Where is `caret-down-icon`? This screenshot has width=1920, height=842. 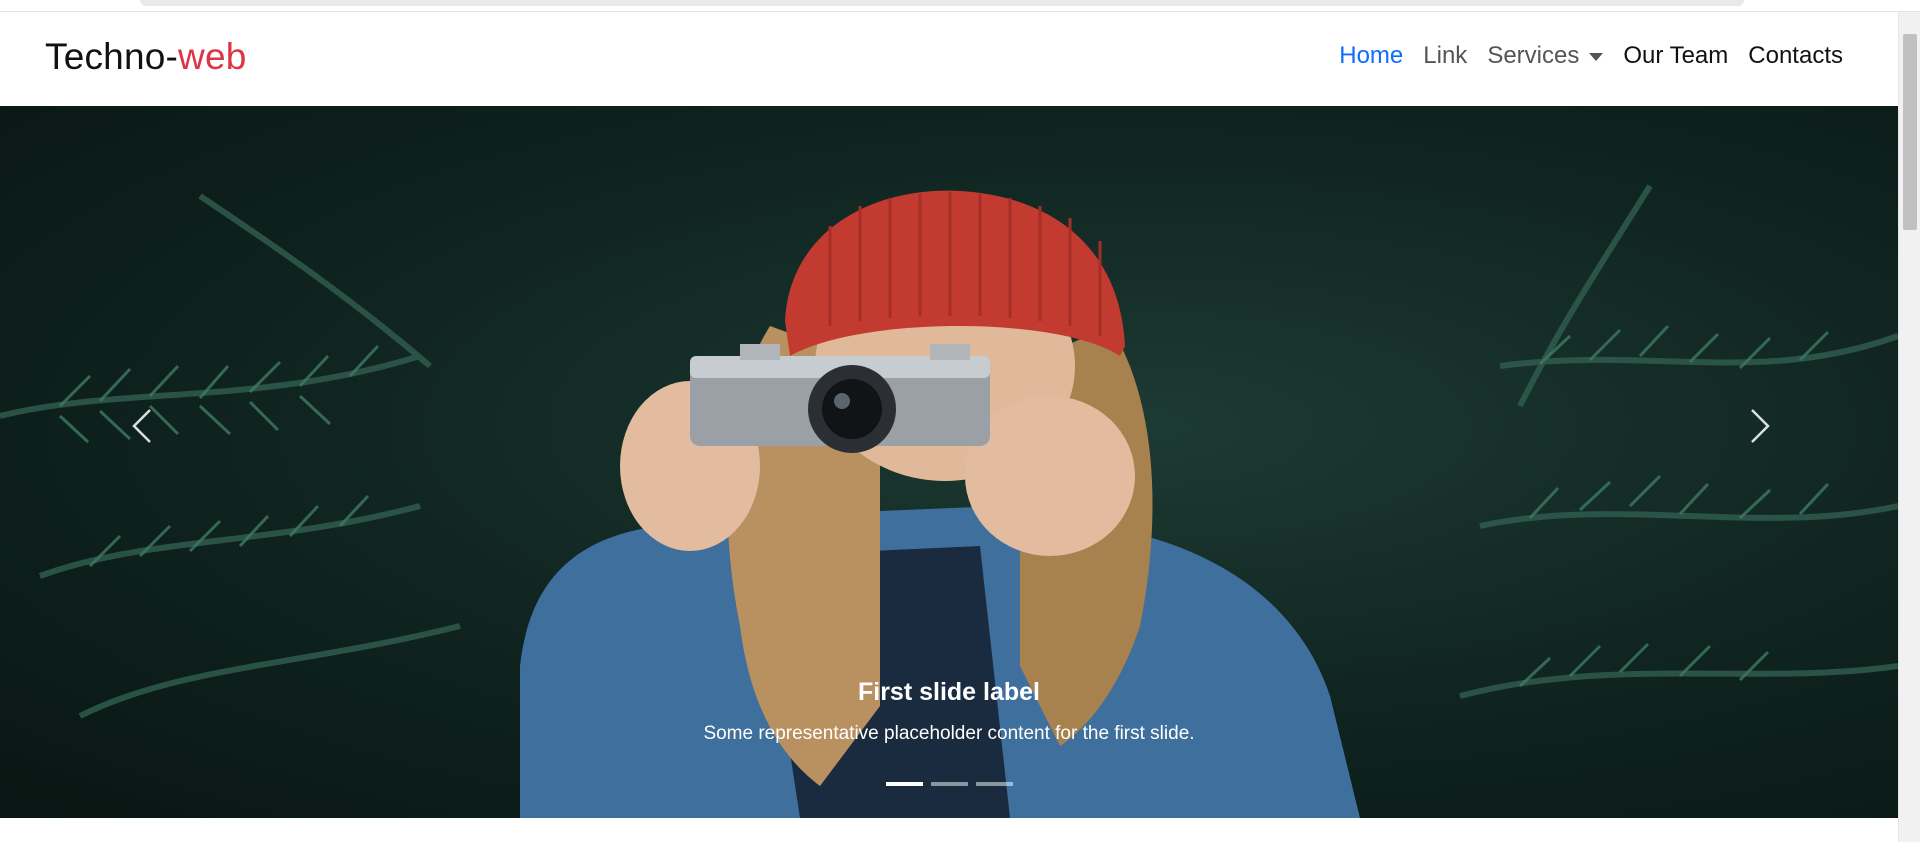 caret-down-icon is located at coordinates (1596, 57).